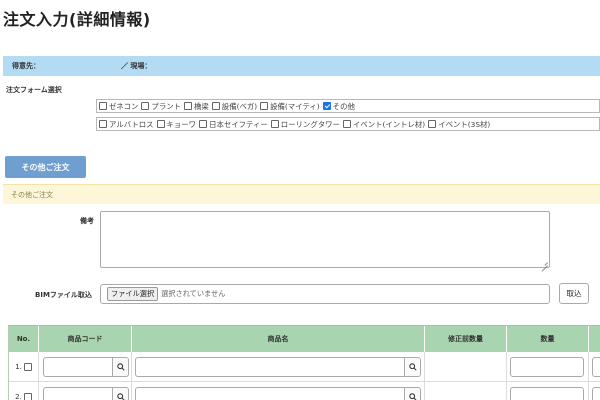 The height and width of the screenshot is (400, 600). I want to click on header-no: No., so click(24, 339).